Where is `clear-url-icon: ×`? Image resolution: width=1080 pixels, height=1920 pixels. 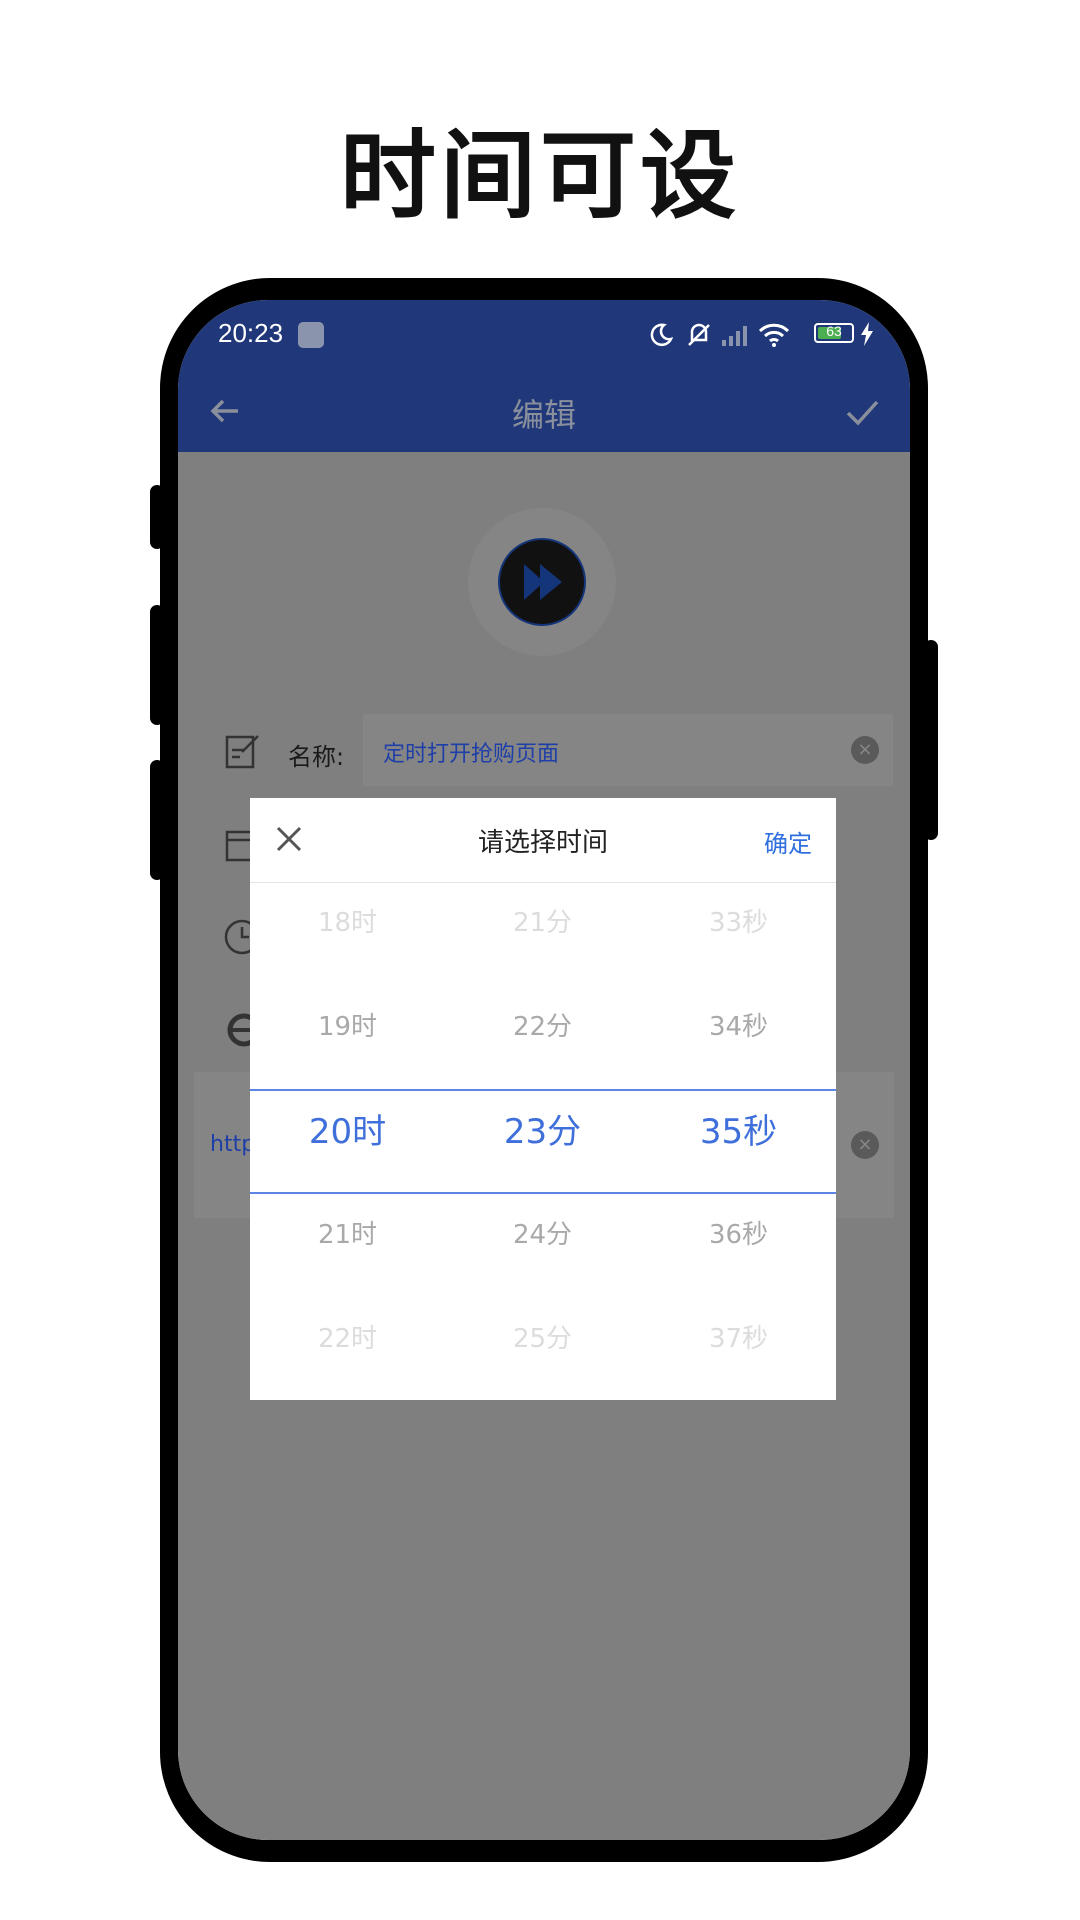 clear-url-icon: × is located at coordinates (865, 1145).